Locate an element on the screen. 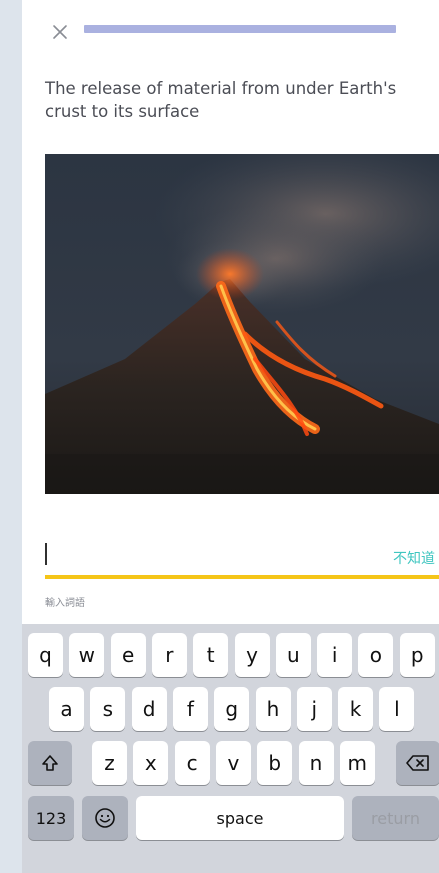 Image resolution: width=439 pixels, height=873 pixels. shift-icon is located at coordinates (50, 763).